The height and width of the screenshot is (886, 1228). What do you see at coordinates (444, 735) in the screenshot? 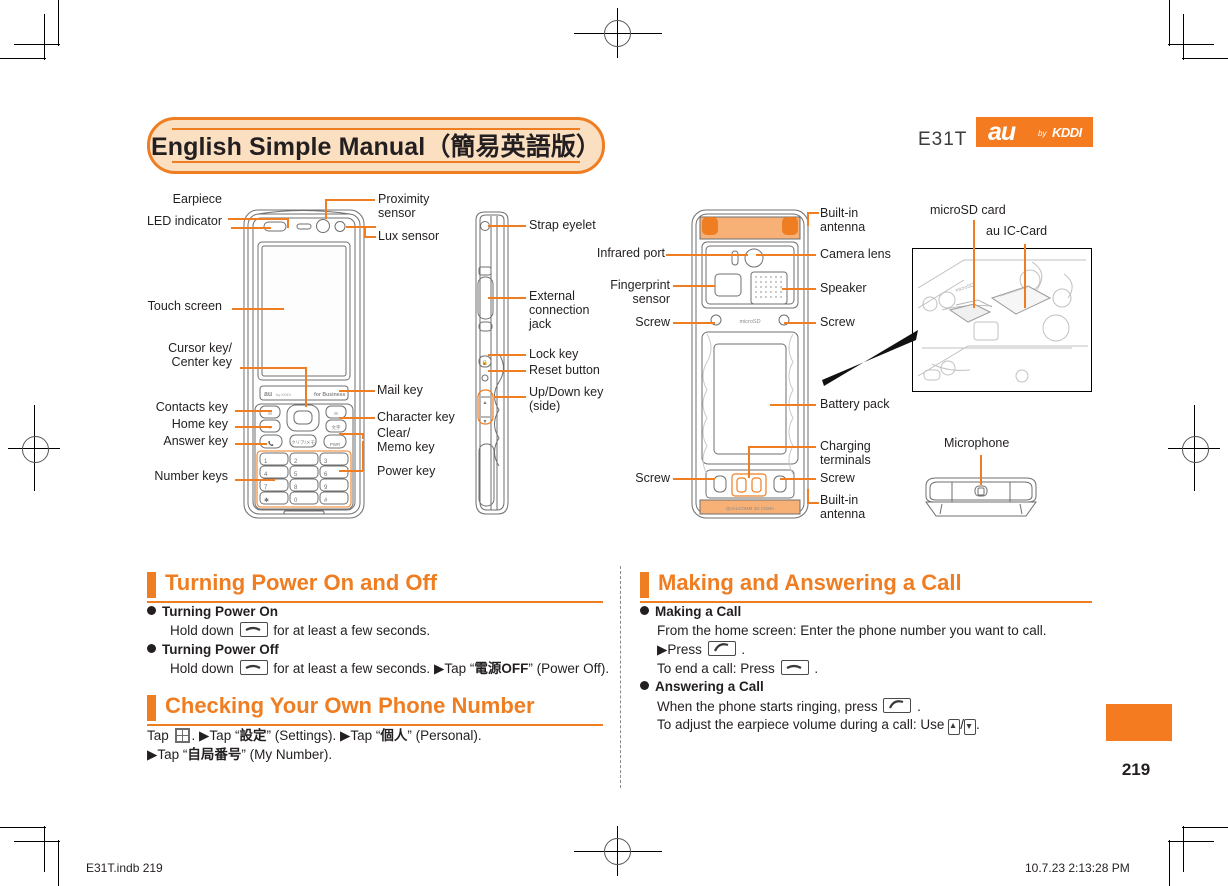
I see `tap-sep-3: ” (Personal).` at bounding box center [444, 735].